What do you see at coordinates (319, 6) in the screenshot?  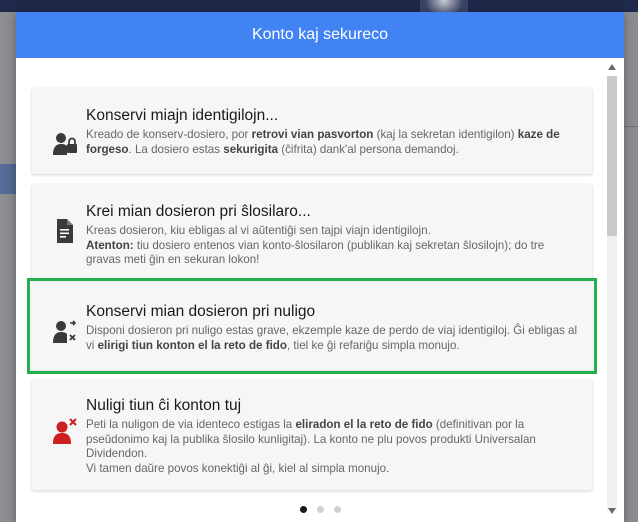 I see `background-top-bar` at bounding box center [319, 6].